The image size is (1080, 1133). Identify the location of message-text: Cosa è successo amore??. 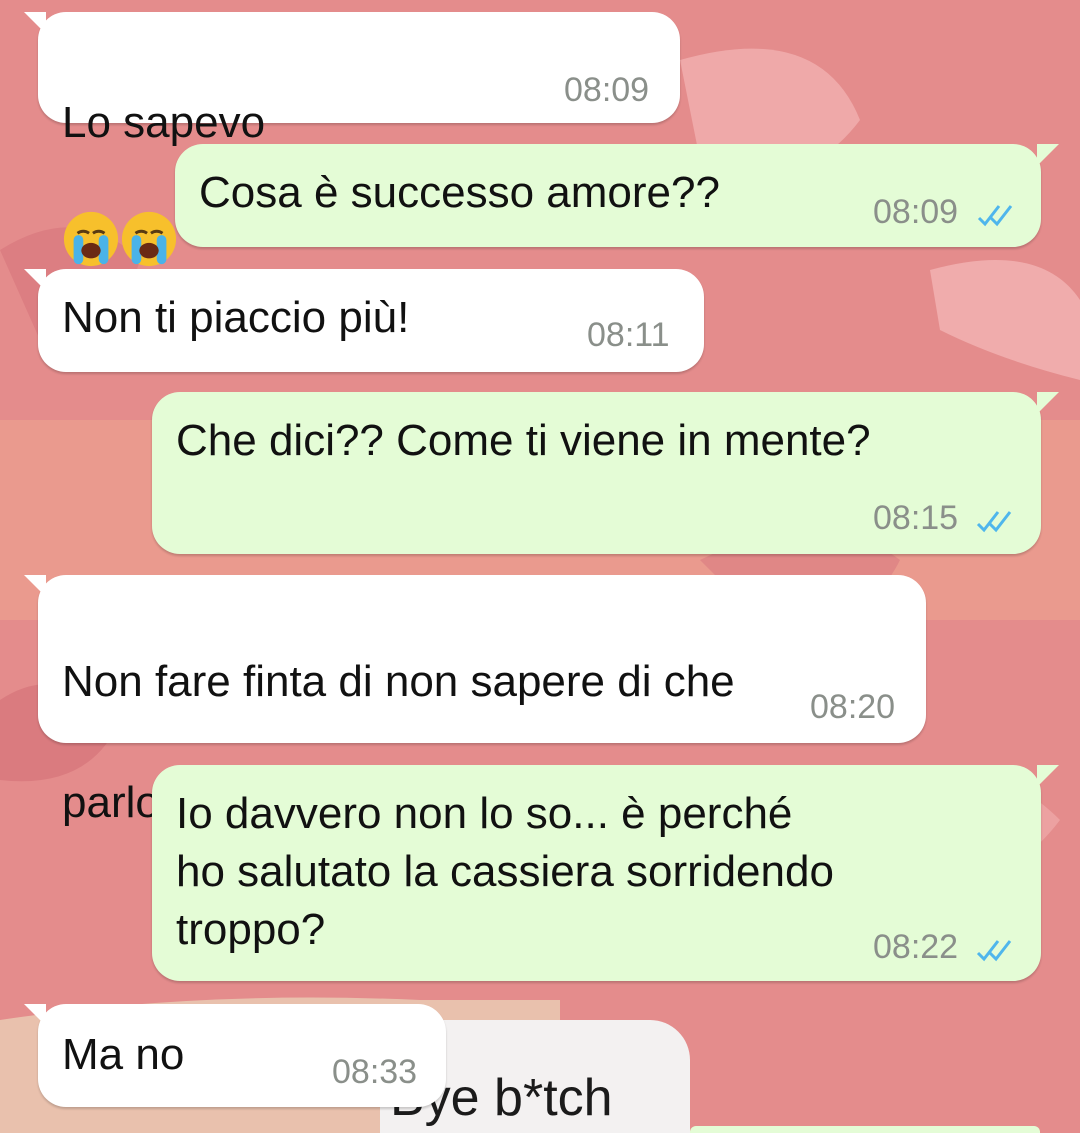
(459, 192).